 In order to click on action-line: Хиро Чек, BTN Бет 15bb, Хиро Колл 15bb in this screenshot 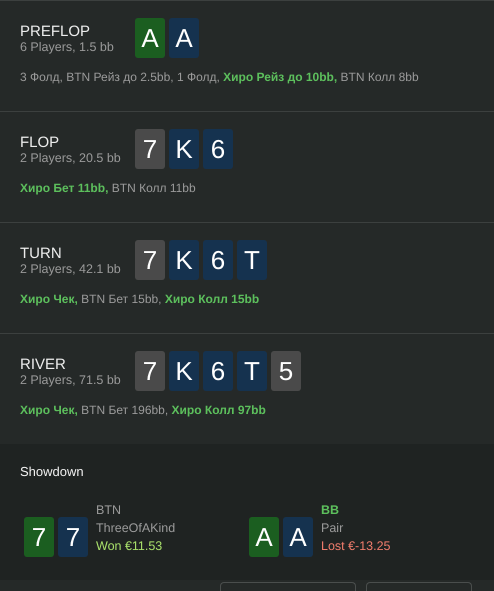, I will do `click(140, 299)`.